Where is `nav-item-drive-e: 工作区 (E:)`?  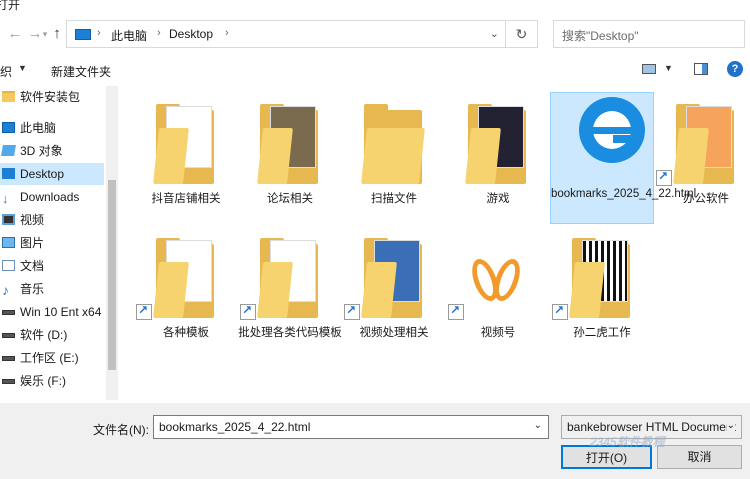
nav-item-drive-e: 工作区 (E:) is located at coordinates (52, 358).